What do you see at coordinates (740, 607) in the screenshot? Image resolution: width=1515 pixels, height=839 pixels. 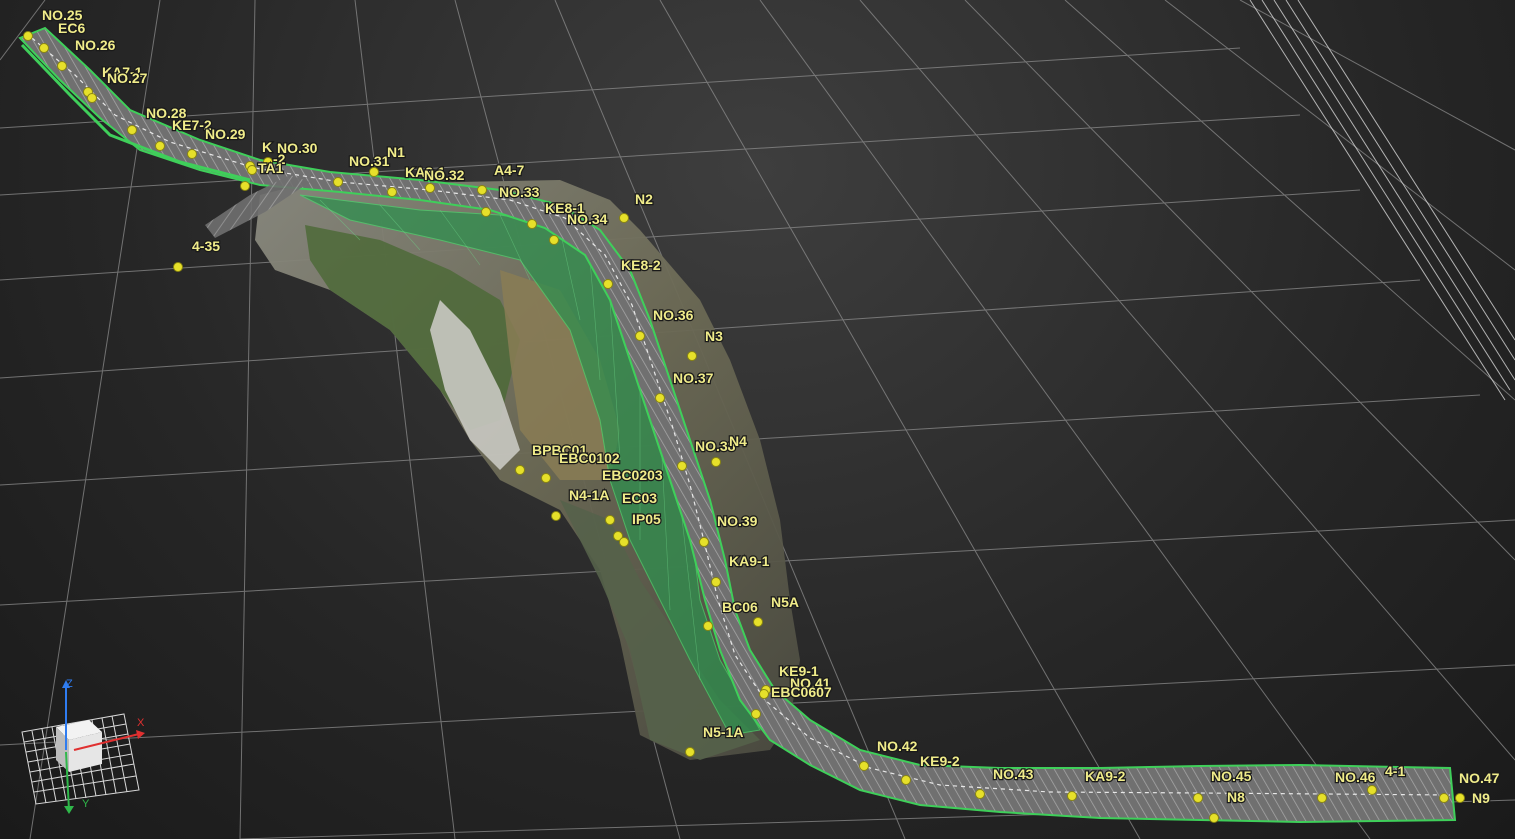 I see `control-point-label: BC06` at bounding box center [740, 607].